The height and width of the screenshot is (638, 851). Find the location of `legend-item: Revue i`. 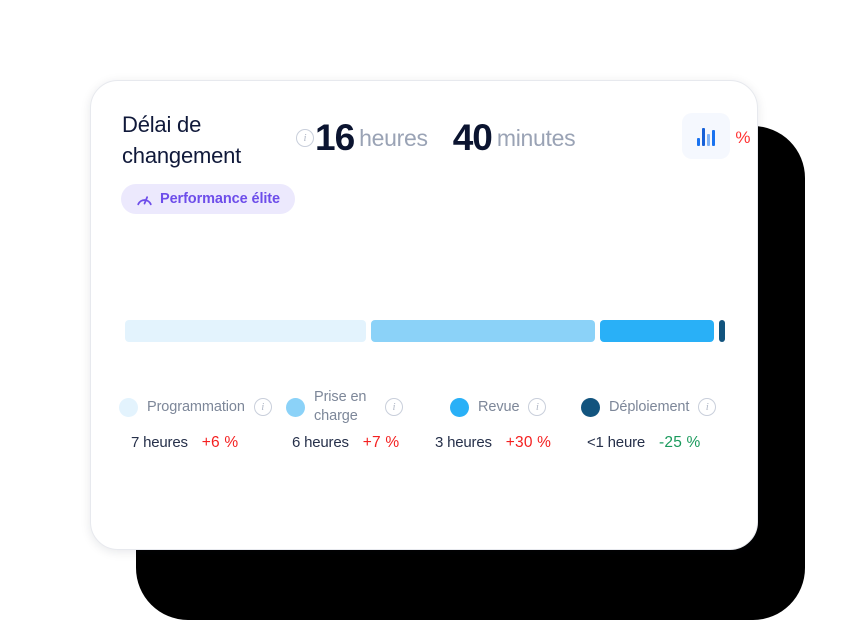

legend-item: Revue i is located at coordinates (498, 407).